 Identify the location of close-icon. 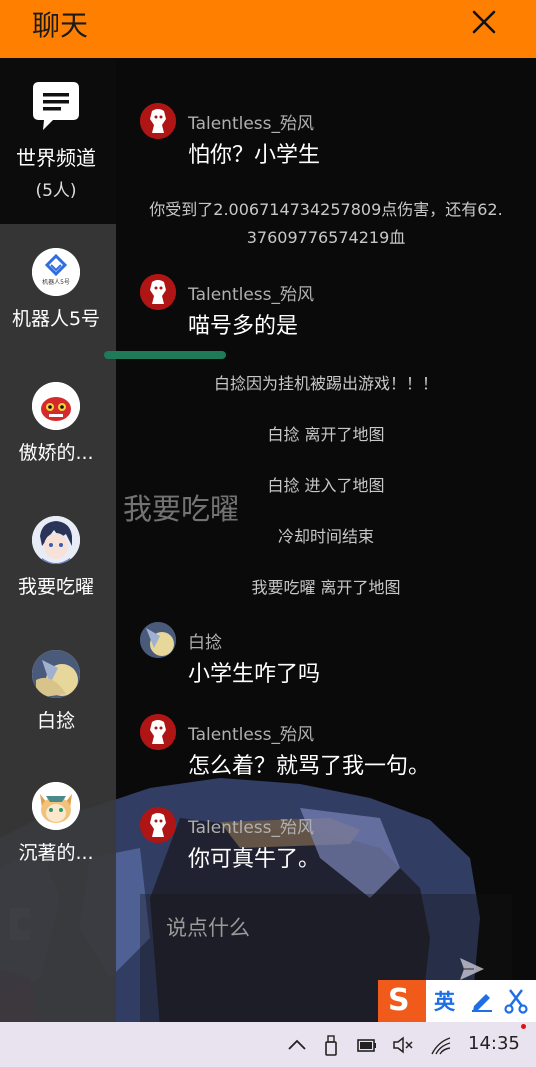
(484, 22).